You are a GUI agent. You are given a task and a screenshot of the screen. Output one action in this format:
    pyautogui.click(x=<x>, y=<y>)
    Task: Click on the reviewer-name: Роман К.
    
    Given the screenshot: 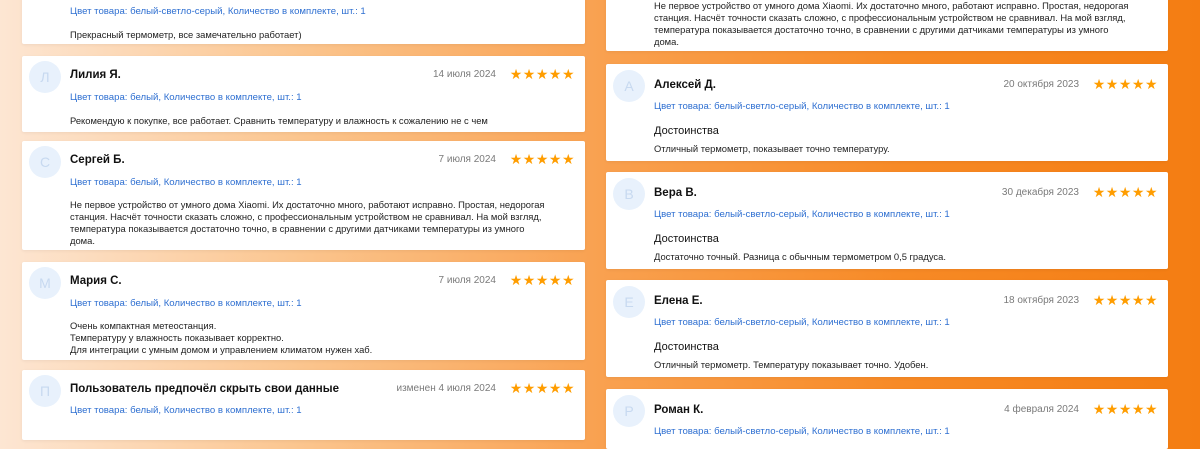 What is the action you would take?
    pyautogui.click(x=678, y=410)
    